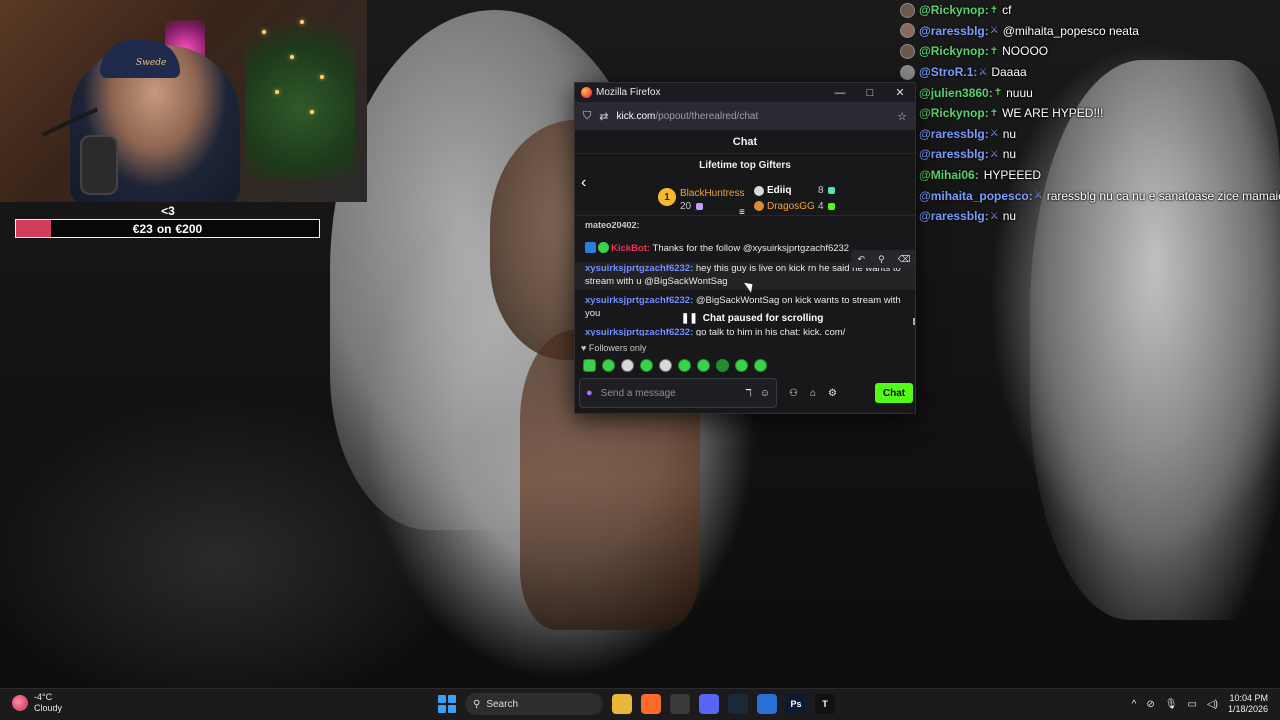 Image resolution: width=1280 pixels, height=720 pixels. I want to click on overlay-username: @Rickynop:, so click(954, 51).